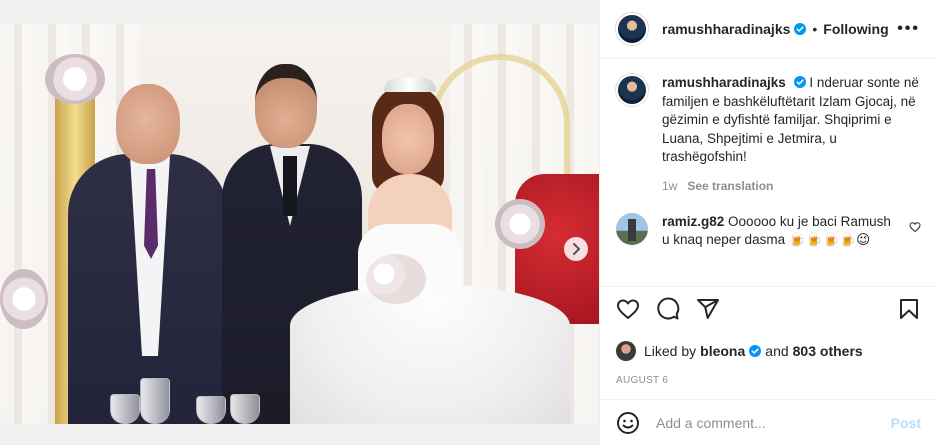 The height and width of the screenshot is (445, 936). Describe the element at coordinates (24, 299) in the screenshot. I see `flower-arrangement` at that location.